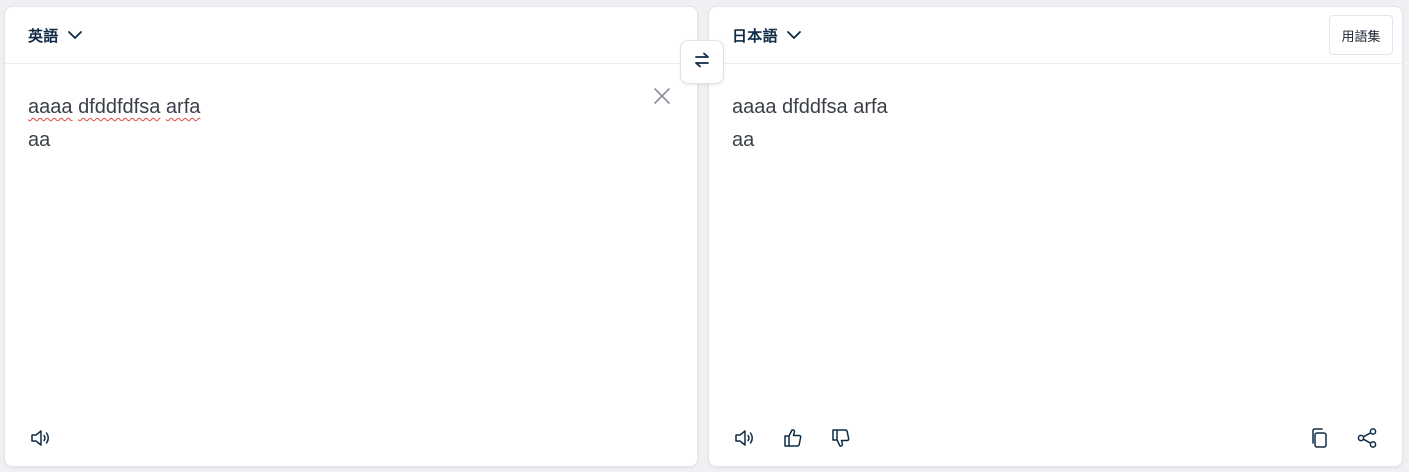 The height and width of the screenshot is (472, 1409). I want to click on source-language-label: 英語, so click(43, 35).